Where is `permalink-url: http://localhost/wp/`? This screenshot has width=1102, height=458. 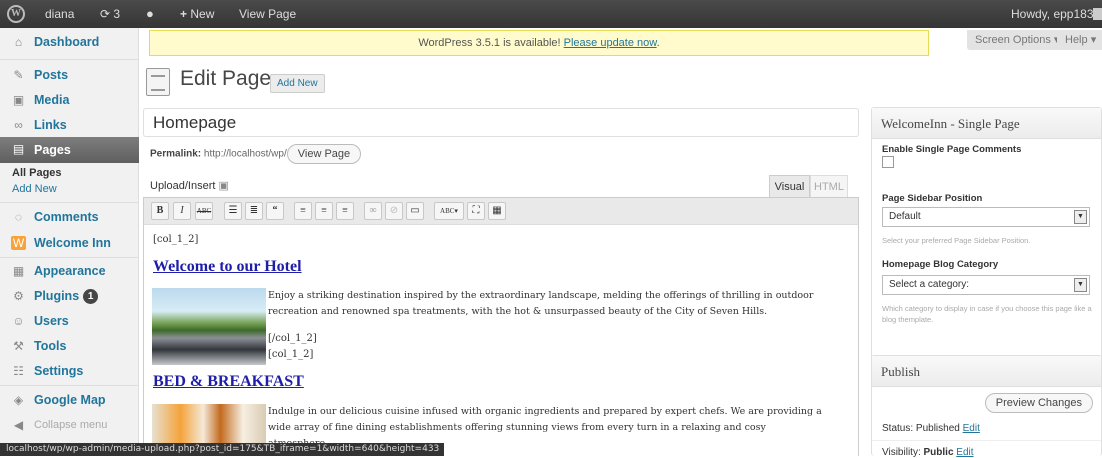 permalink-url: http://localhost/wp/ is located at coordinates (245, 154).